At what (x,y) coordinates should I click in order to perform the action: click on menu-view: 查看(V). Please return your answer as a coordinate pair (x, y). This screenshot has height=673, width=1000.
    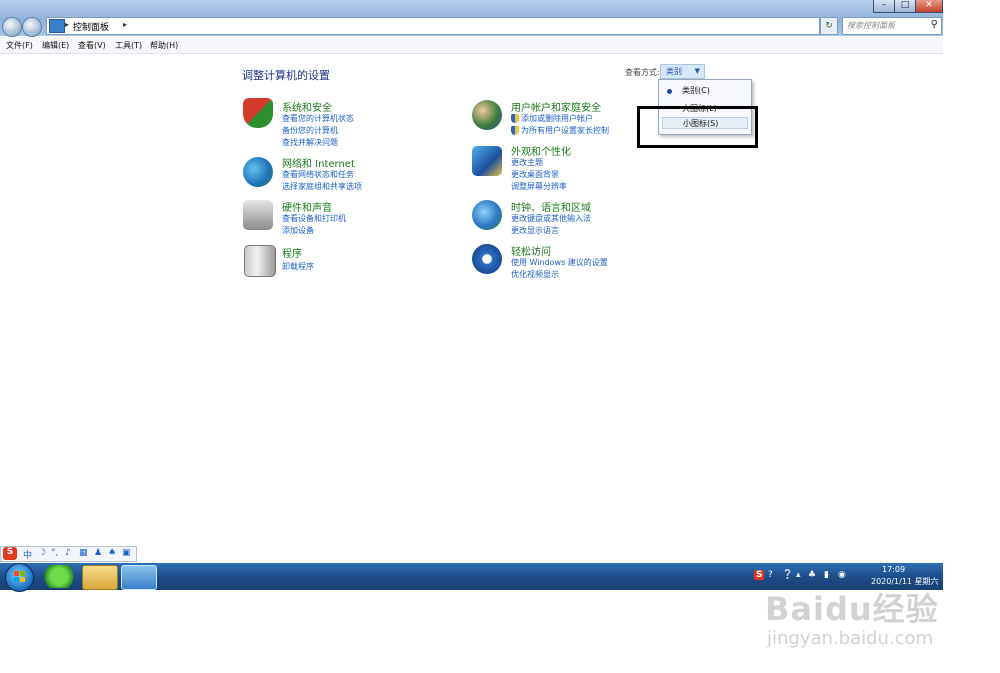
    Looking at the image, I should click on (92, 45).